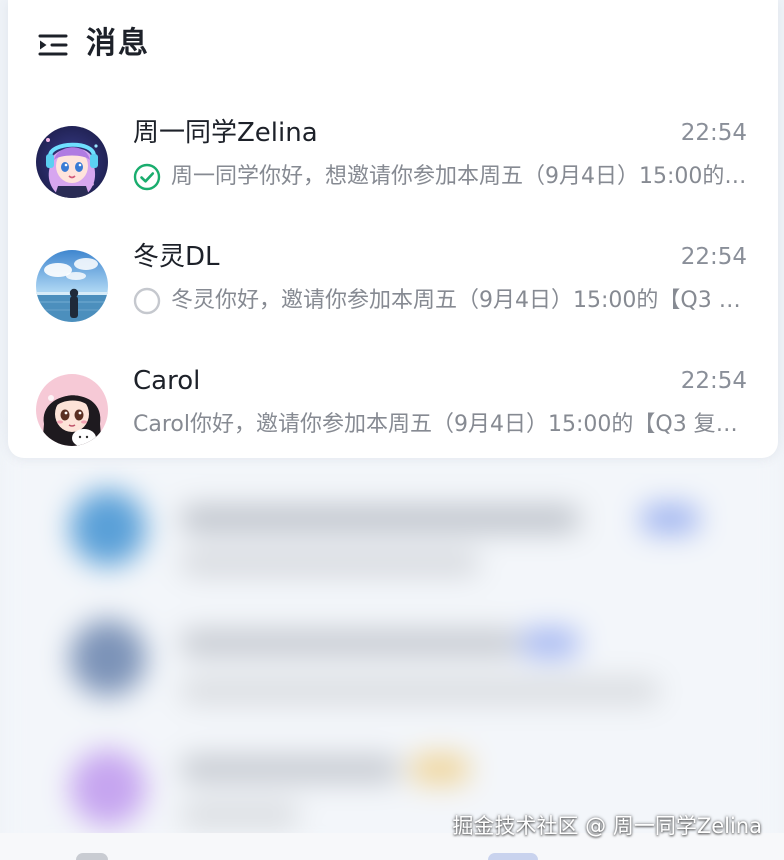 The image size is (784, 860). What do you see at coordinates (459, 300) in the screenshot?
I see `message-preview: 冬灵你好，邀请你参加本周五（9月4日）15:00的【Q3 复盘会议】` at bounding box center [459, 300].